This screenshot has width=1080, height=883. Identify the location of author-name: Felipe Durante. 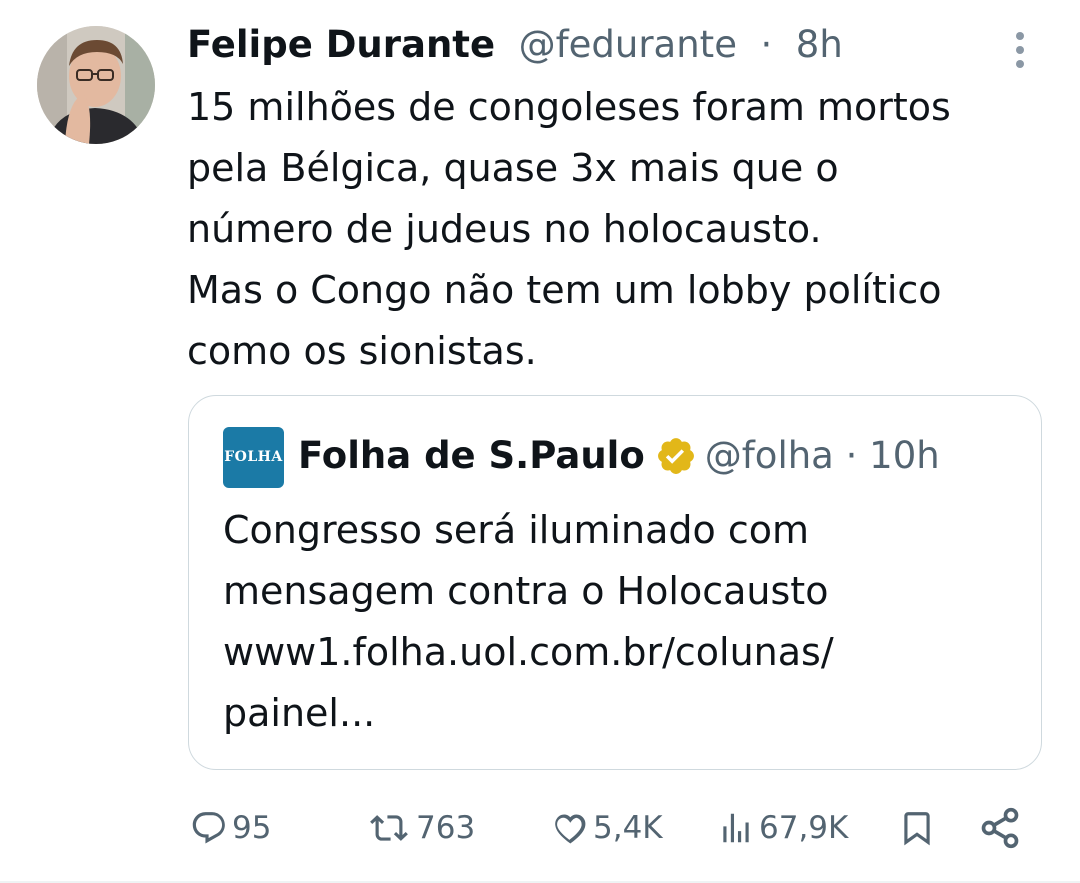
(341, 44).